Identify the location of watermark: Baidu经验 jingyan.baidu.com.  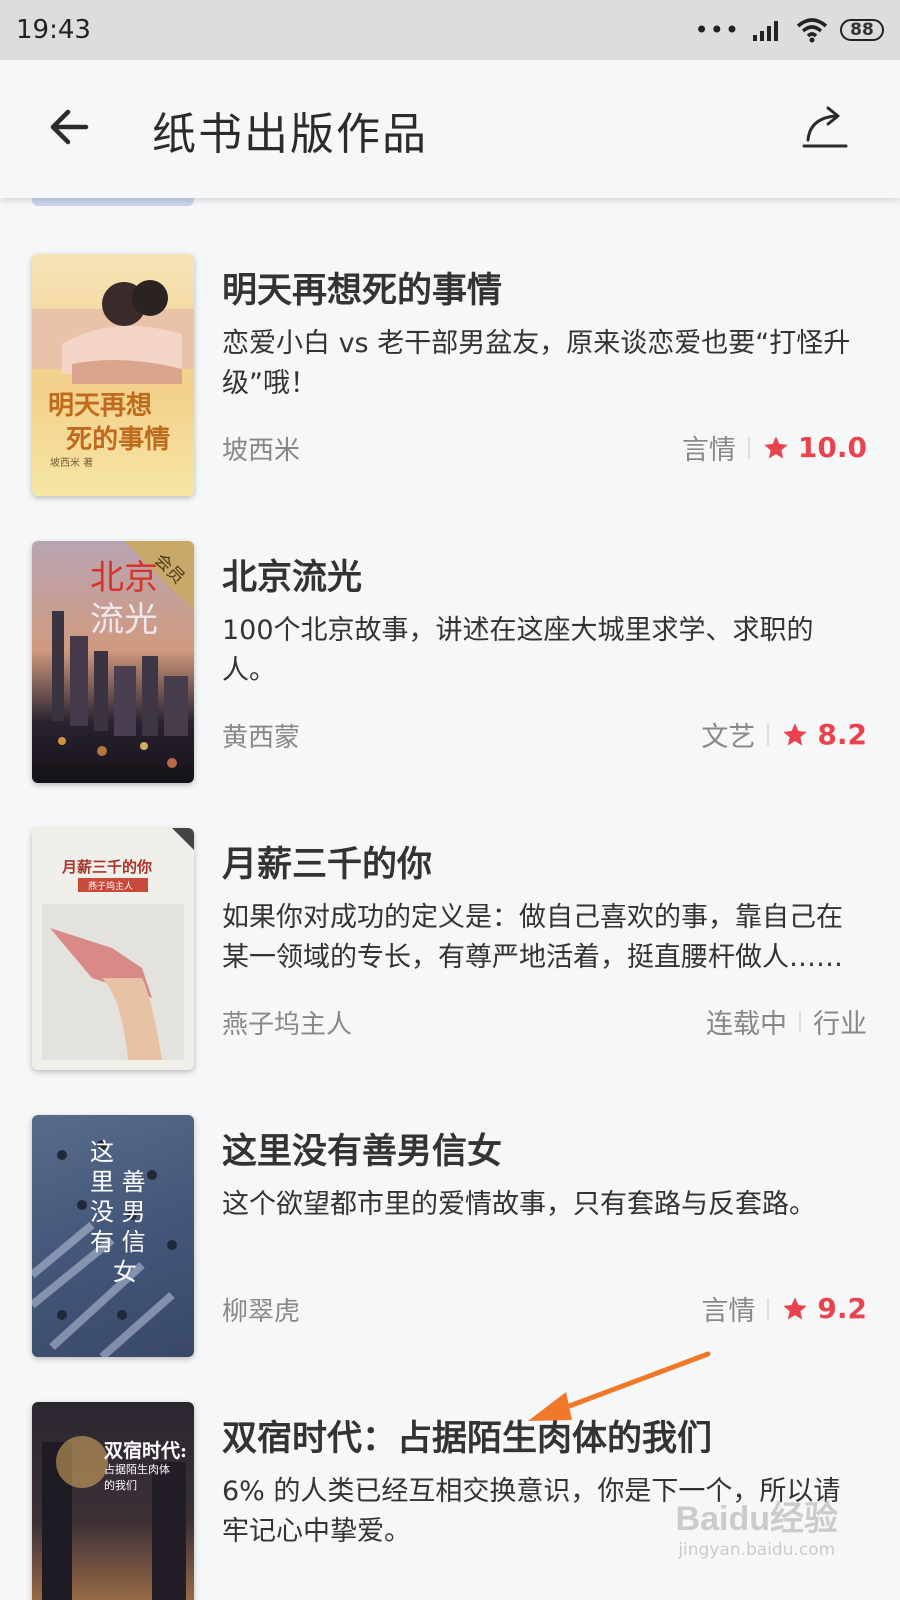
(757, 1525).